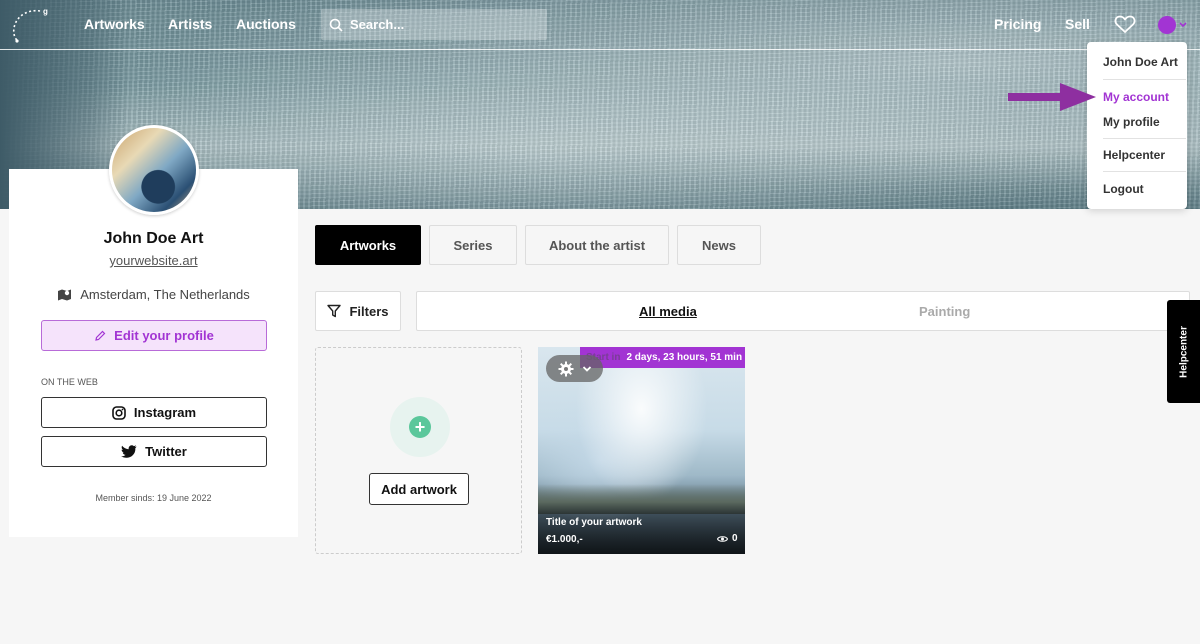  Describe the element at coordinates (1052, 97) in the screenshot. I see `annotation-arrow-icon` at that location.